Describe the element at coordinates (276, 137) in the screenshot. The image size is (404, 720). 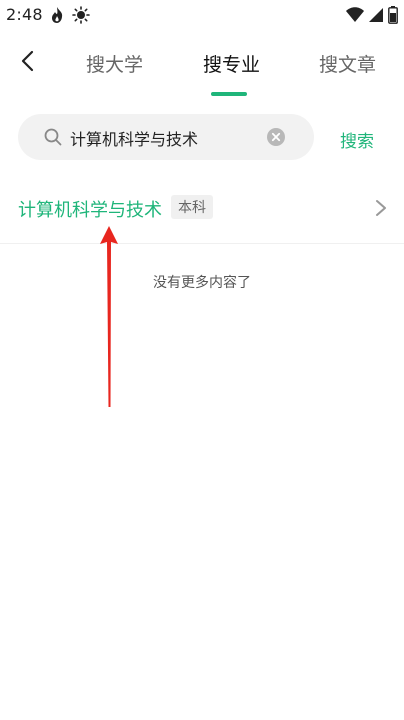
I see `clear-icon` at that location.